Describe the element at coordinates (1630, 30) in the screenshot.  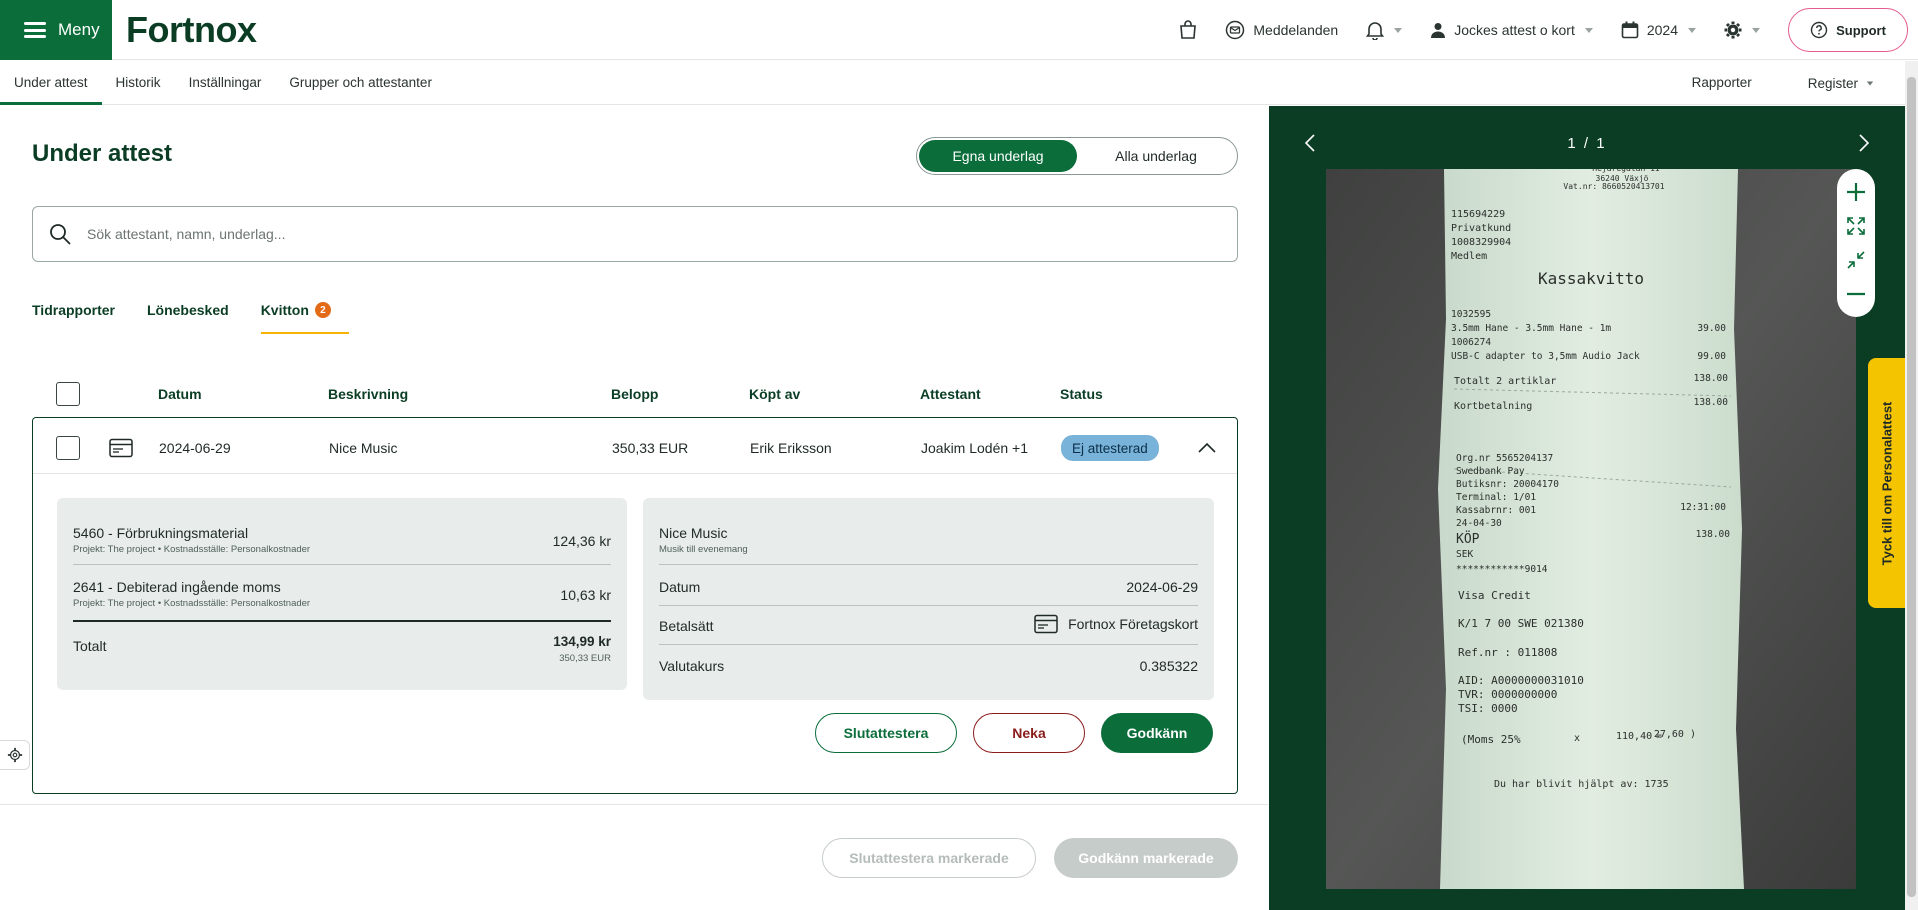
I see `calendar-icon` at that location.